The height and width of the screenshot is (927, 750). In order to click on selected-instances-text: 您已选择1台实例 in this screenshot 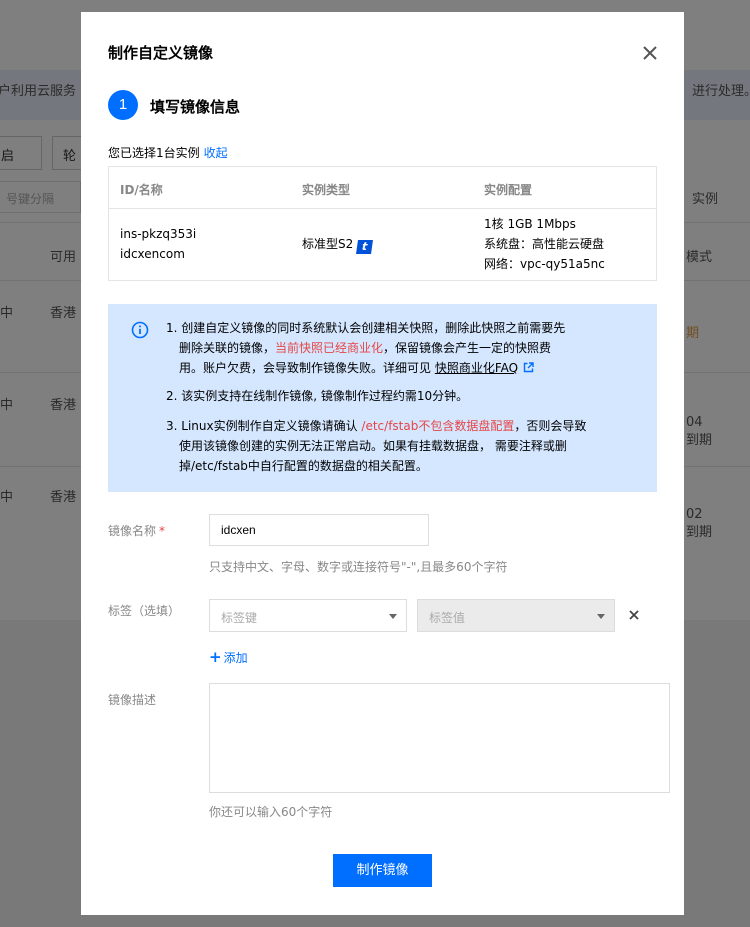, I will do `click(154, 153)`.